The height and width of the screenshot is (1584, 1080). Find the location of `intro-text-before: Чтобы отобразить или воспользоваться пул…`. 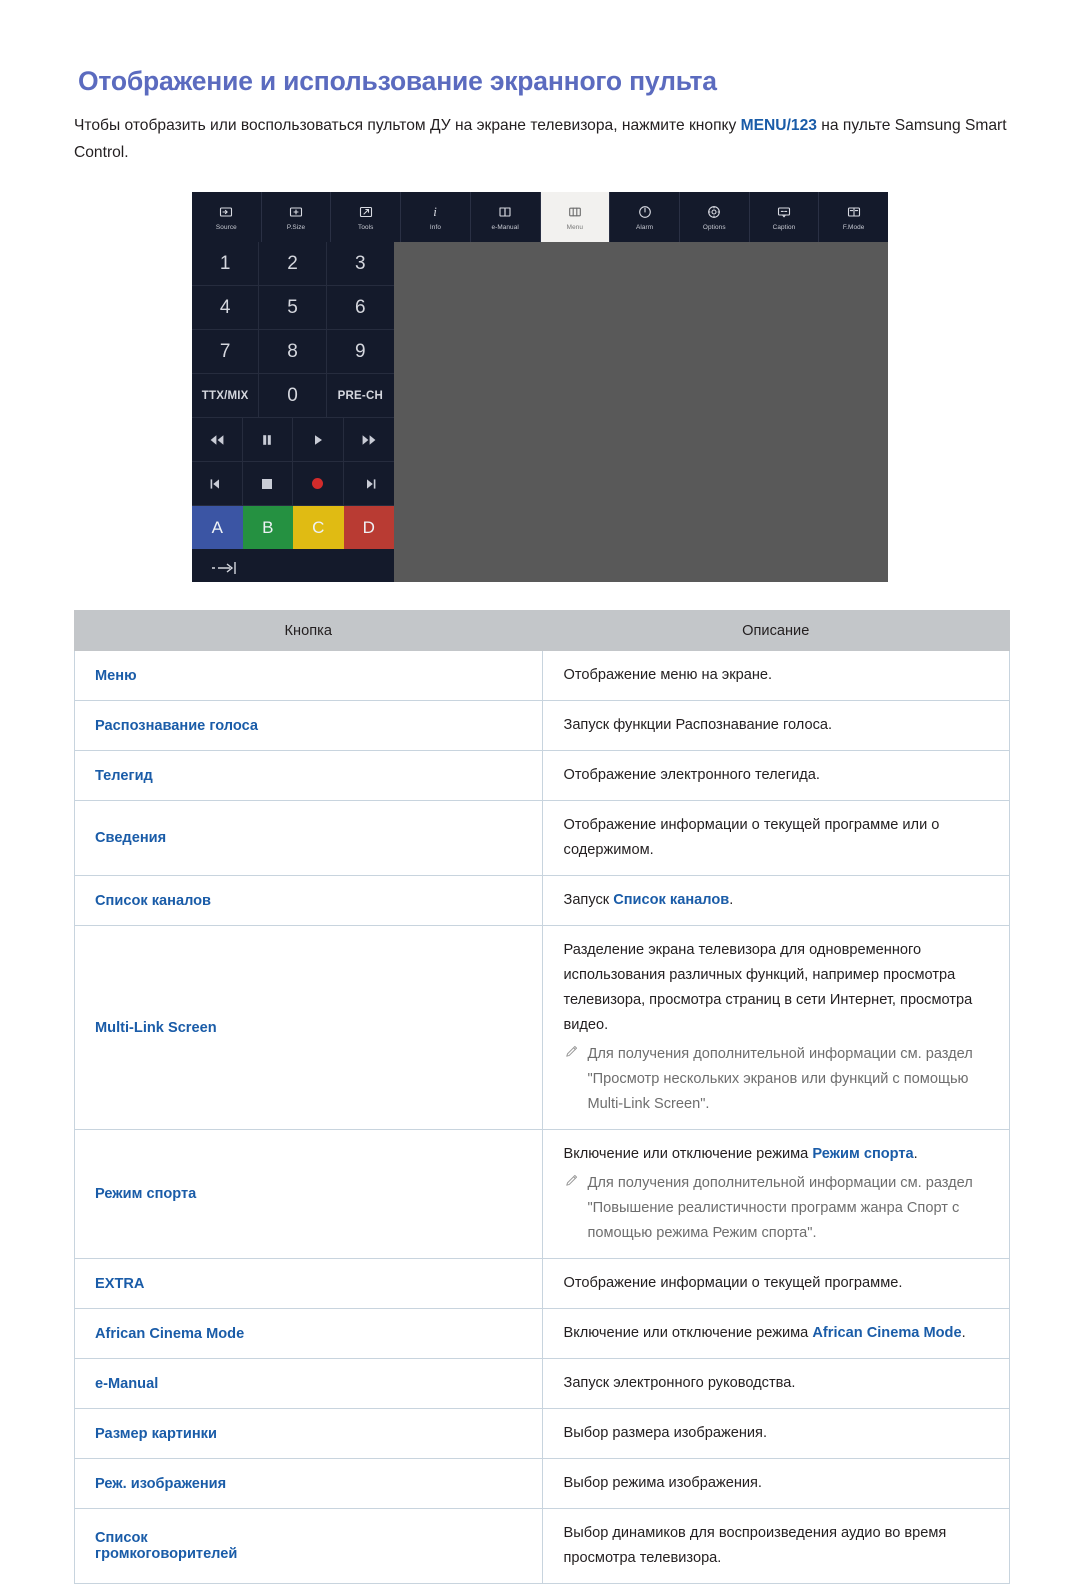

intro-text-before: Чтобы отобразить или воспользоваться пул… is located at coordinates (407, 125).